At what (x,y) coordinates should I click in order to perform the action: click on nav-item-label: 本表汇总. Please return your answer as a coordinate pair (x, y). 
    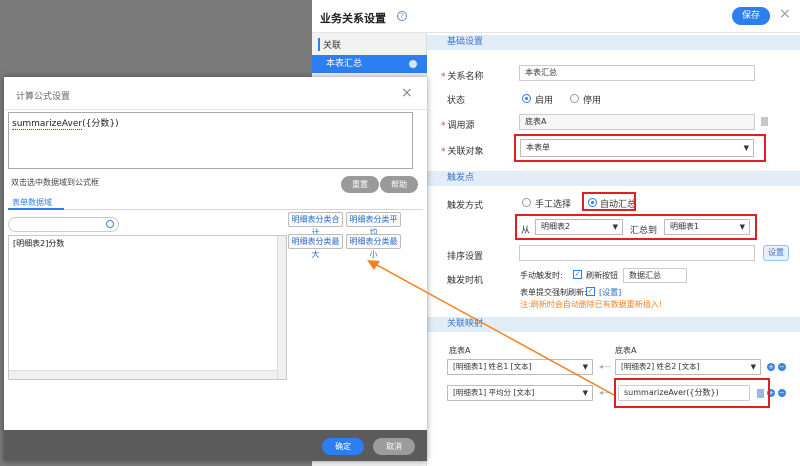
    Looking at the image, I should click on (344, 64).